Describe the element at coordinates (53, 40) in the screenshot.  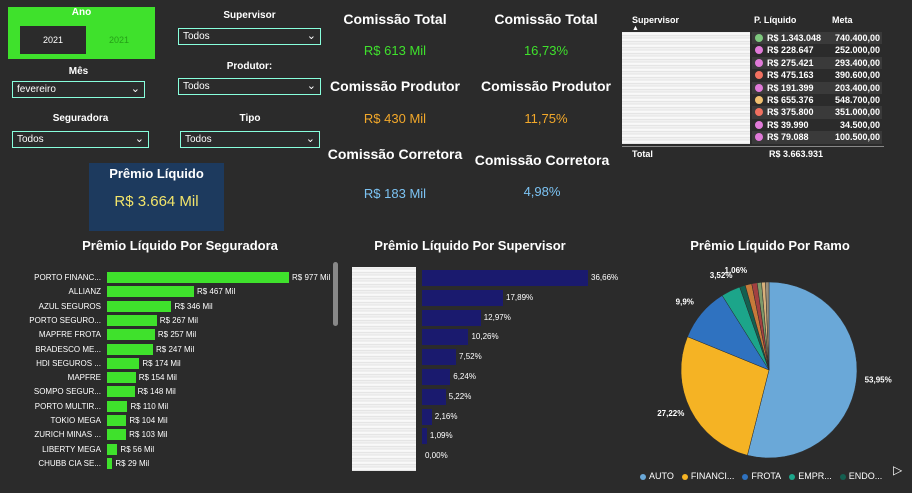
I see `year-2021-button-selected: 2021` at that location.